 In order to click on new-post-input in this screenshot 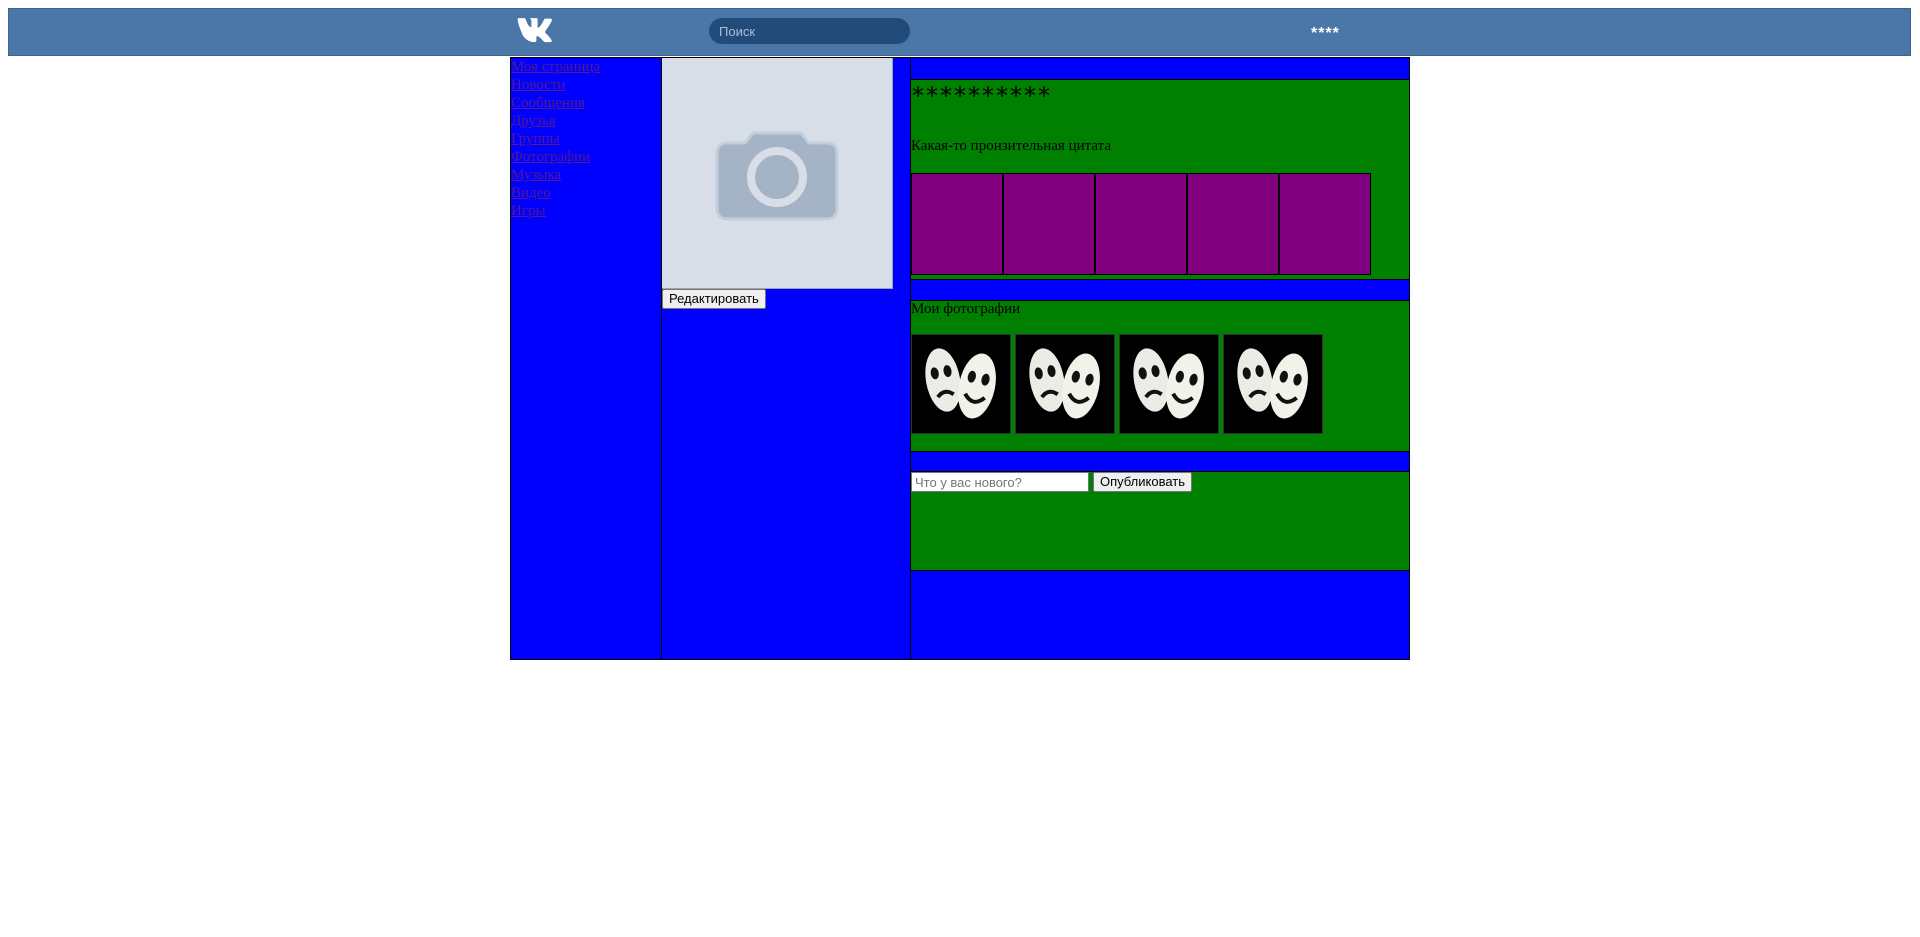, I will do `click(1000, 482)`.